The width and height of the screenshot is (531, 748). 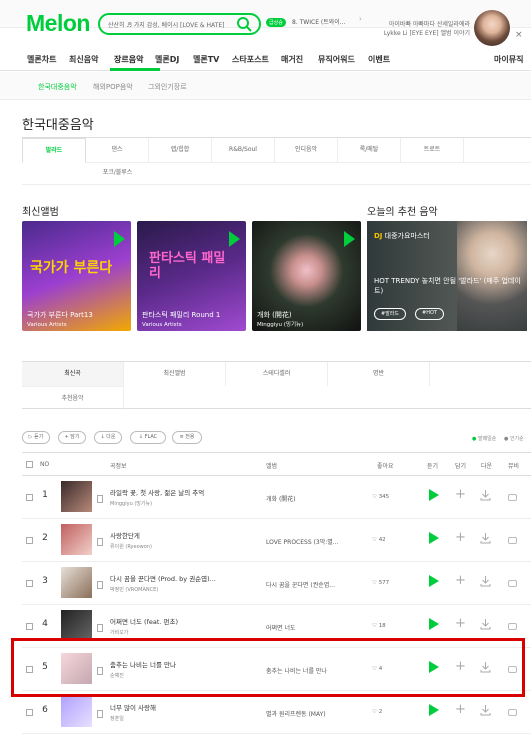 What do you see at coordinates (390, 314) in the screenshot?
I see `hashtag-button: #발라드` at bounding box center [390, 314].